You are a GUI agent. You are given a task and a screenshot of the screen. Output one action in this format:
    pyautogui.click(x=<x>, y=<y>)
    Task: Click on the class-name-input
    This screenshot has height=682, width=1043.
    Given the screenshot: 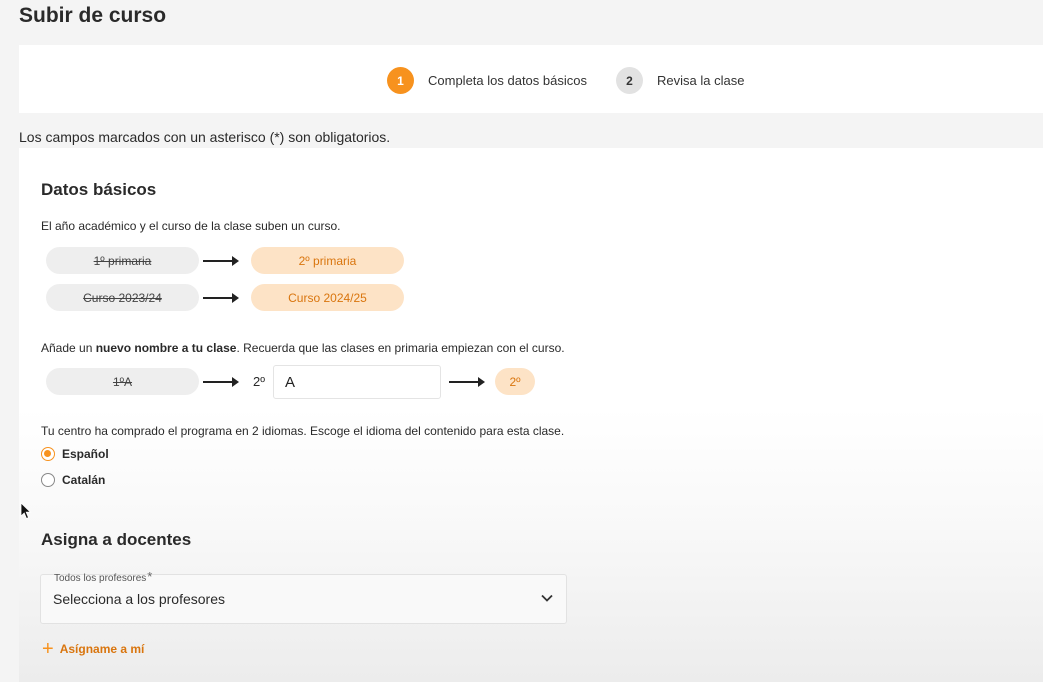 What is the action you would take?
    pyautogui.click(x=357, y=382)
    